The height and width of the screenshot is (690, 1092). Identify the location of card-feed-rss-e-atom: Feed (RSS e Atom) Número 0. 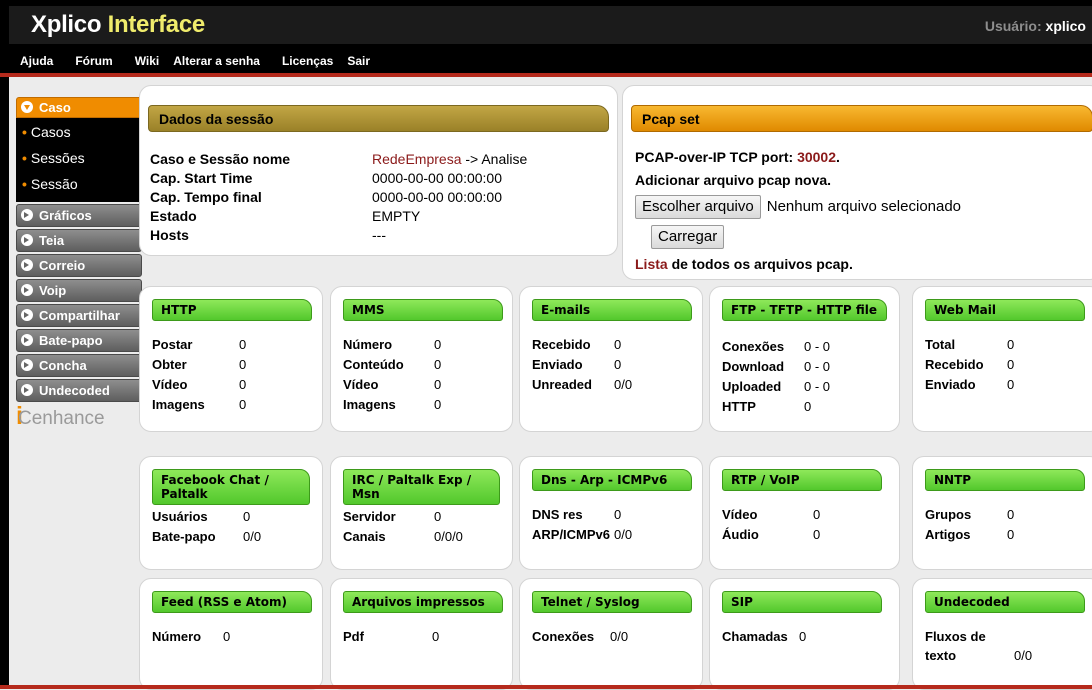
(231, 634).